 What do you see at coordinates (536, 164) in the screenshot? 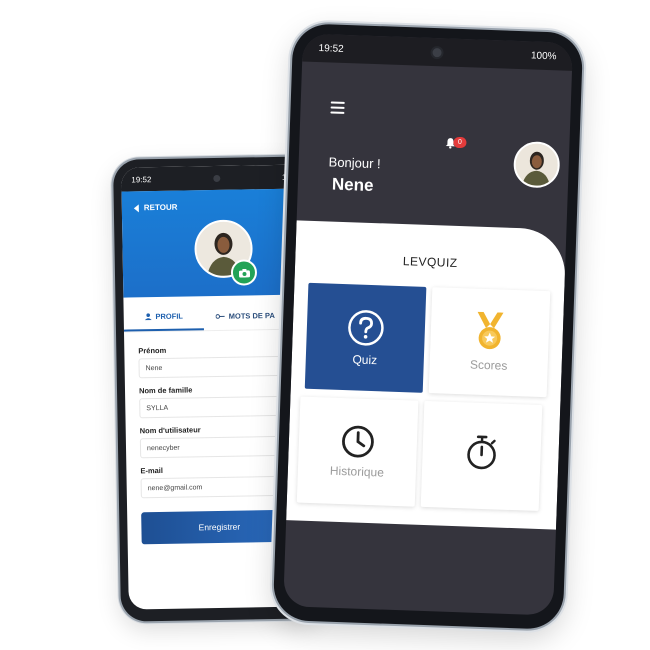
I see `avatar` at bounding box center [536, 164].